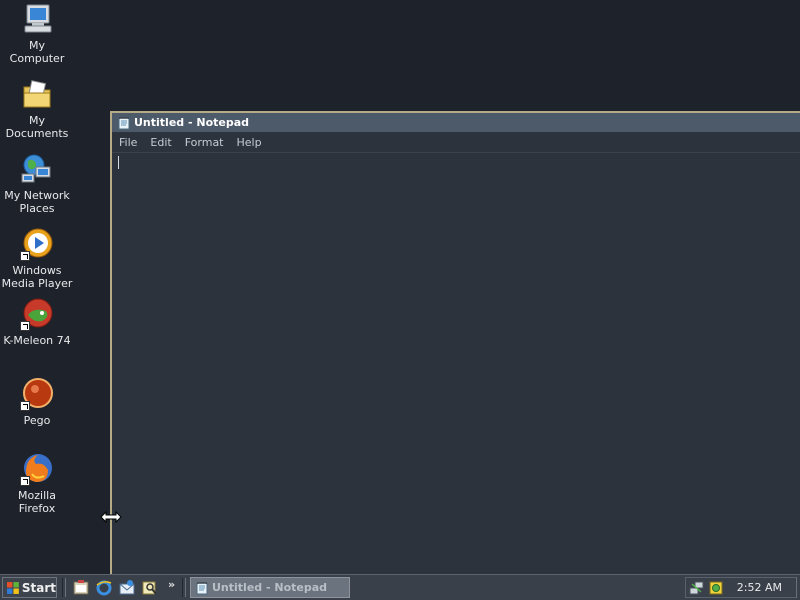  What do you see at coordinates (104, 588) in the screenshot?
I see `internet-explorer-icon` at bounding box center [104, 588].